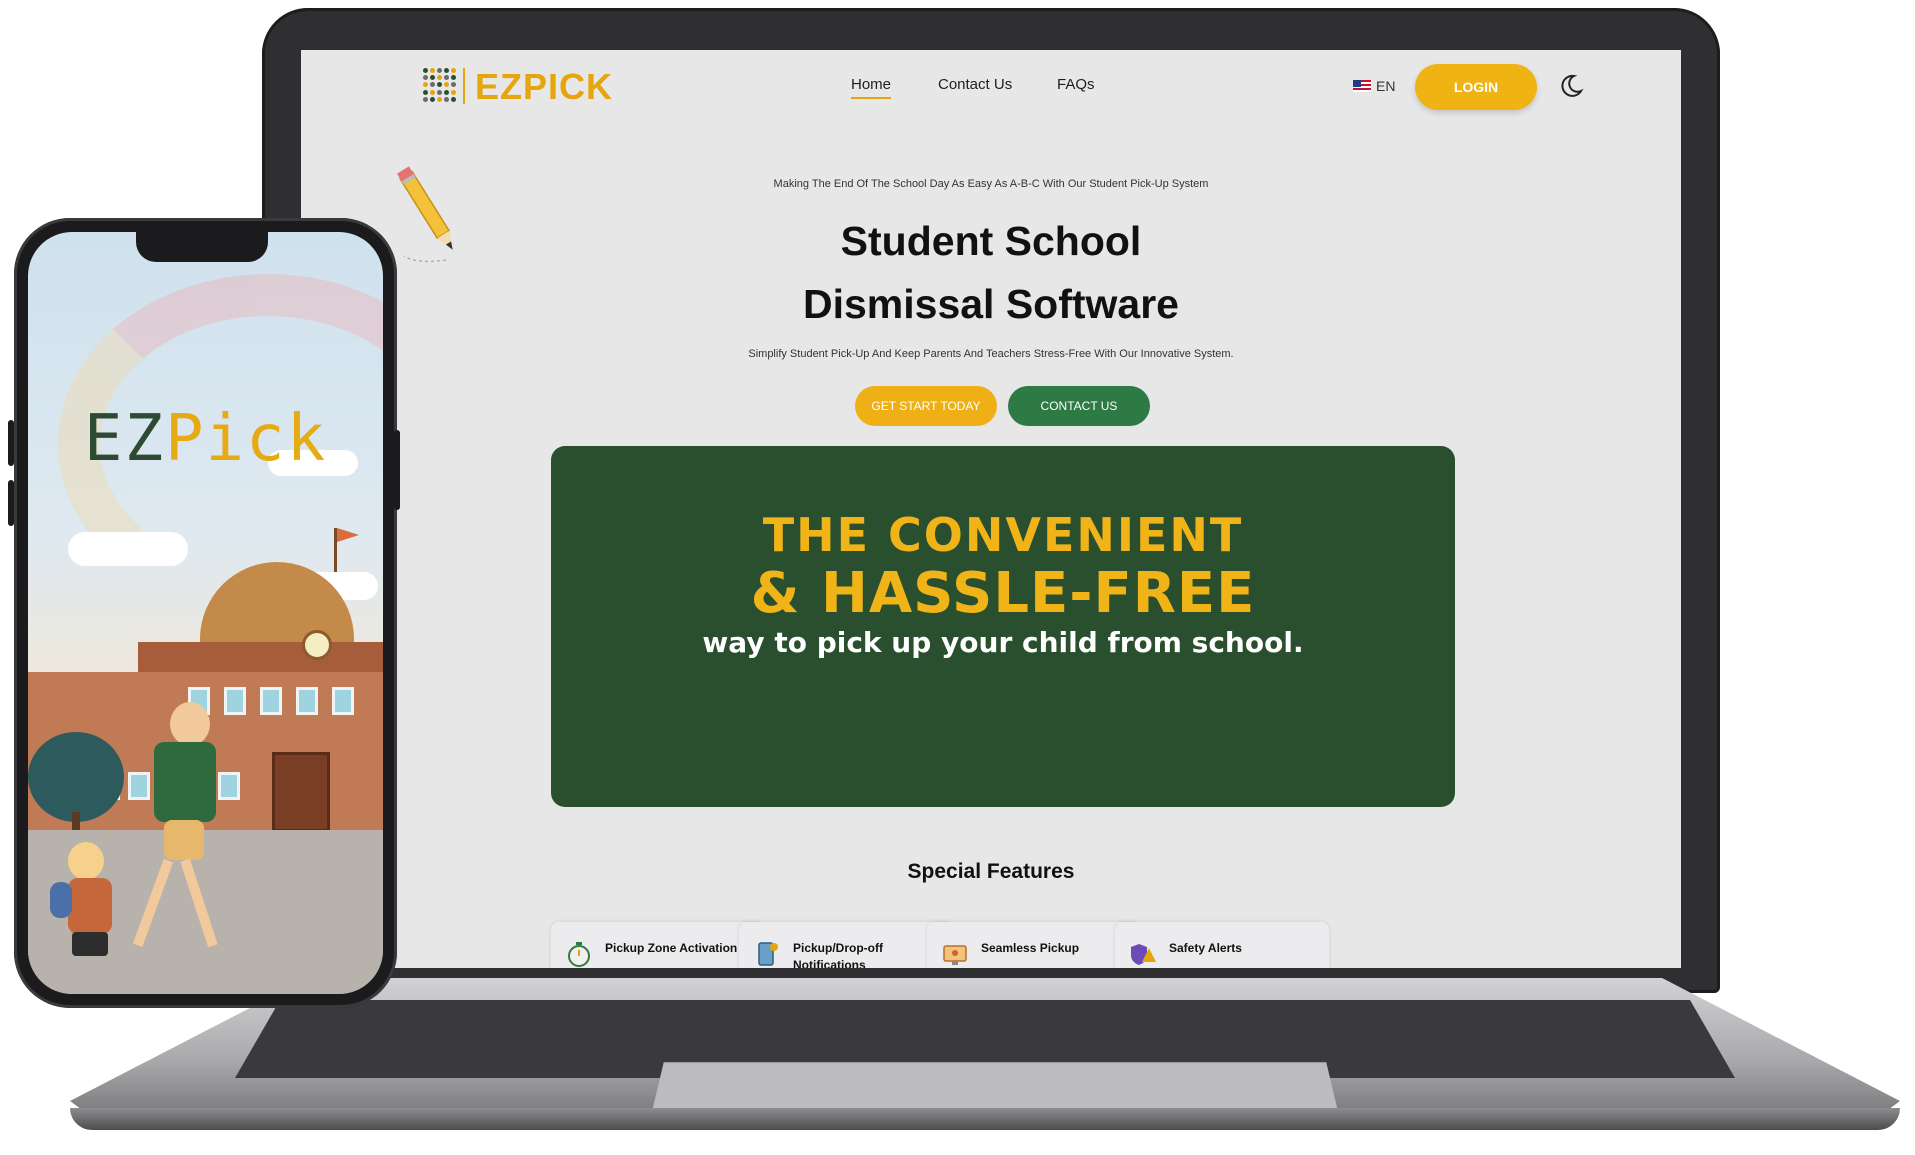 The width and height of the screenshot is (1915, 1155). Describe the element at coordinates (1003, 593) in the screenshot. I see `banner-line-2: & HASSLE-FREE` at that location.